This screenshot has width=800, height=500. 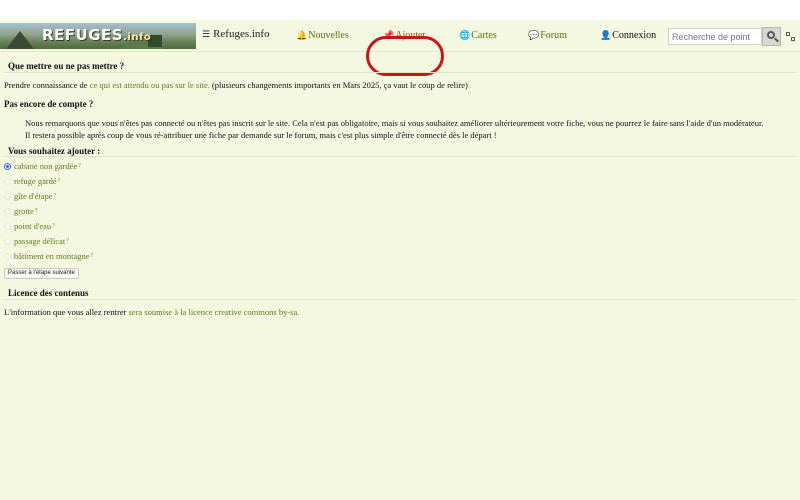 I want to click on nav-forum: 💬Forum, so click(x=547, y=35).